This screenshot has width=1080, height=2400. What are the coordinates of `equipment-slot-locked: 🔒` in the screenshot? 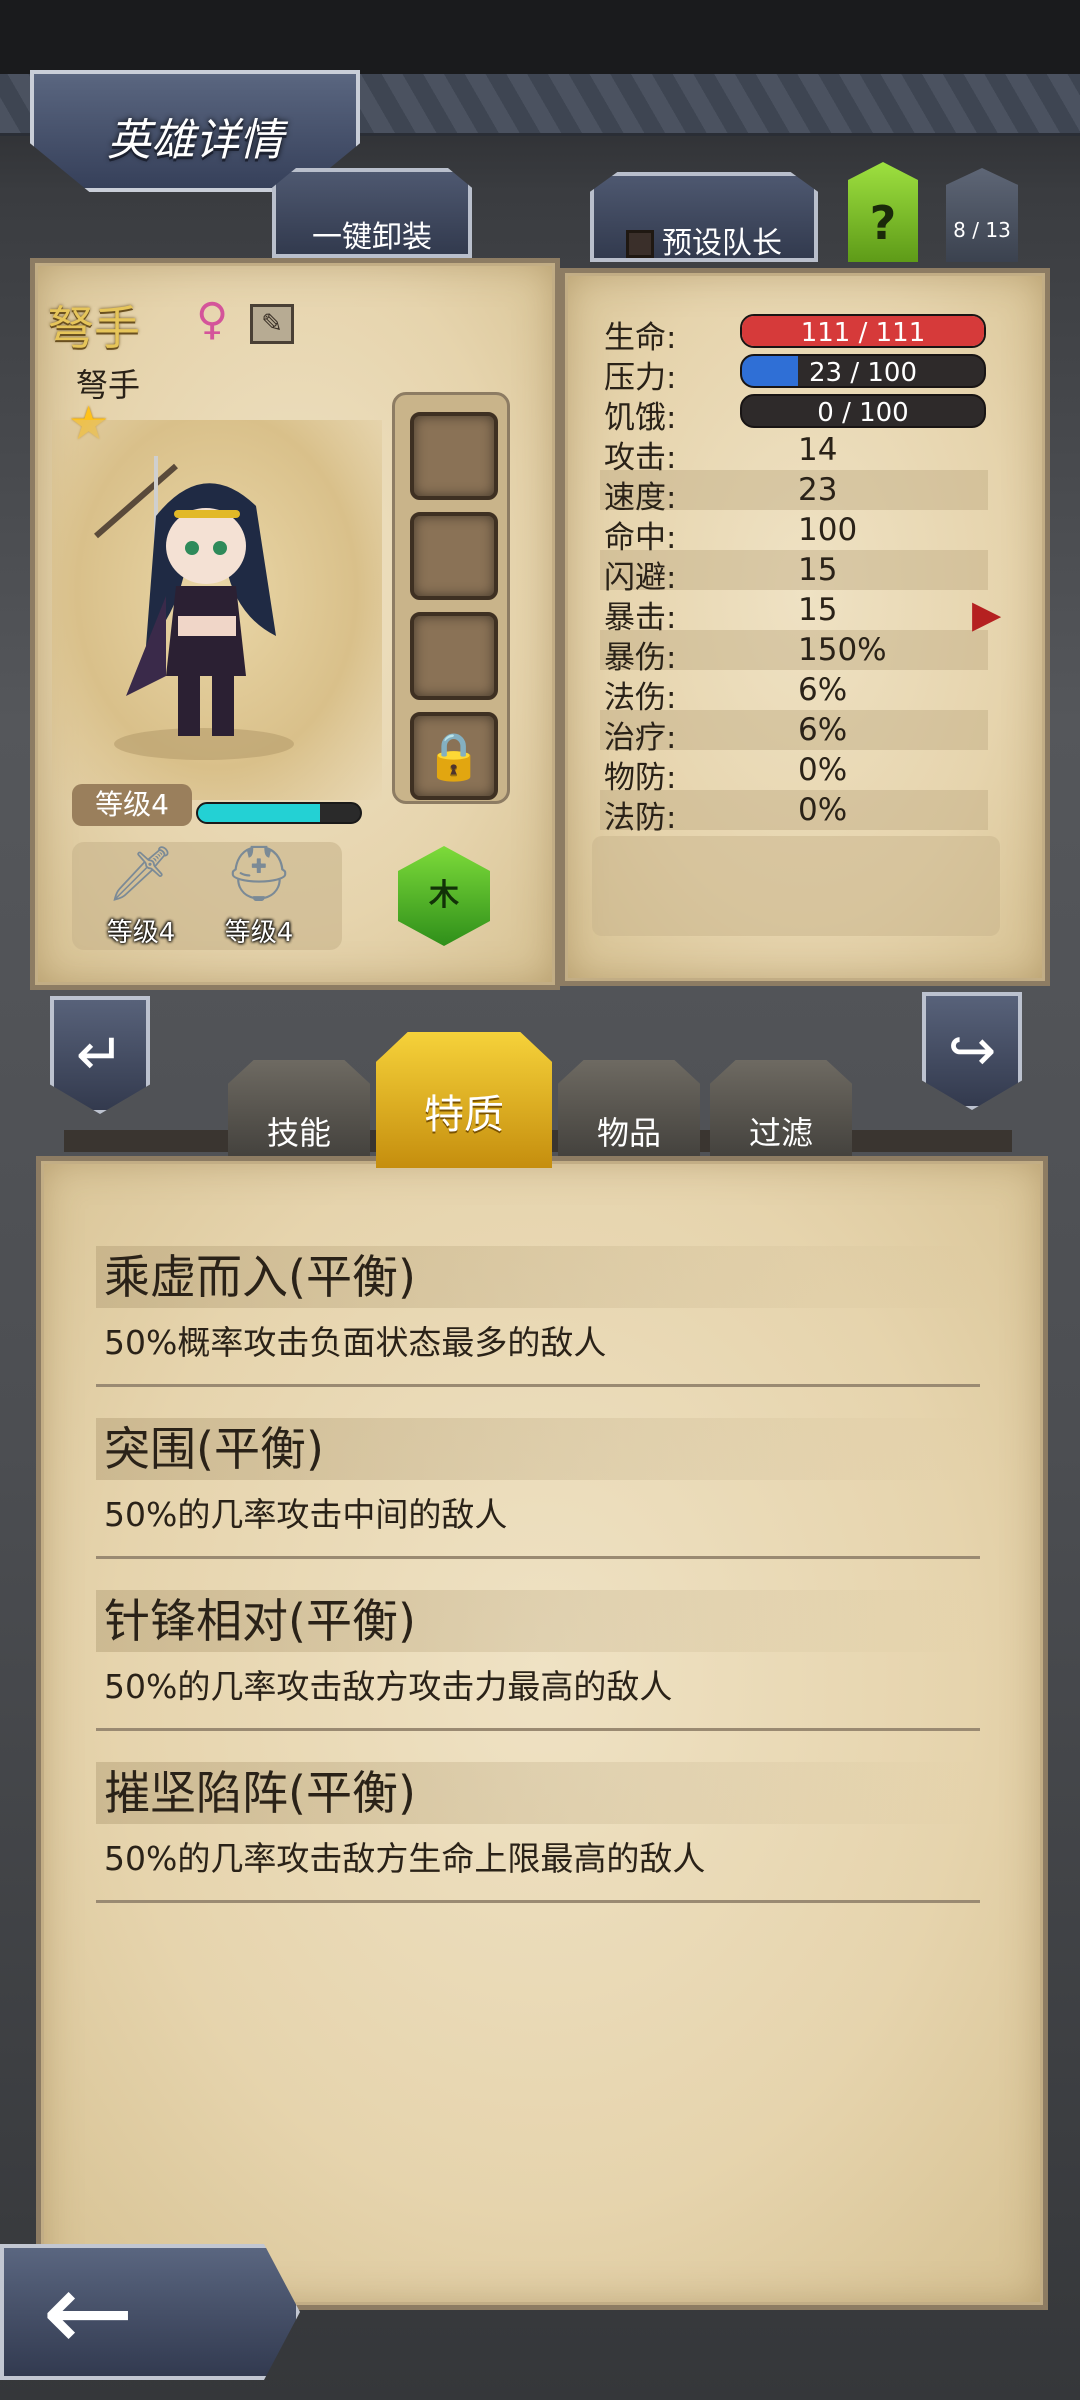 It's located at (454, 756).